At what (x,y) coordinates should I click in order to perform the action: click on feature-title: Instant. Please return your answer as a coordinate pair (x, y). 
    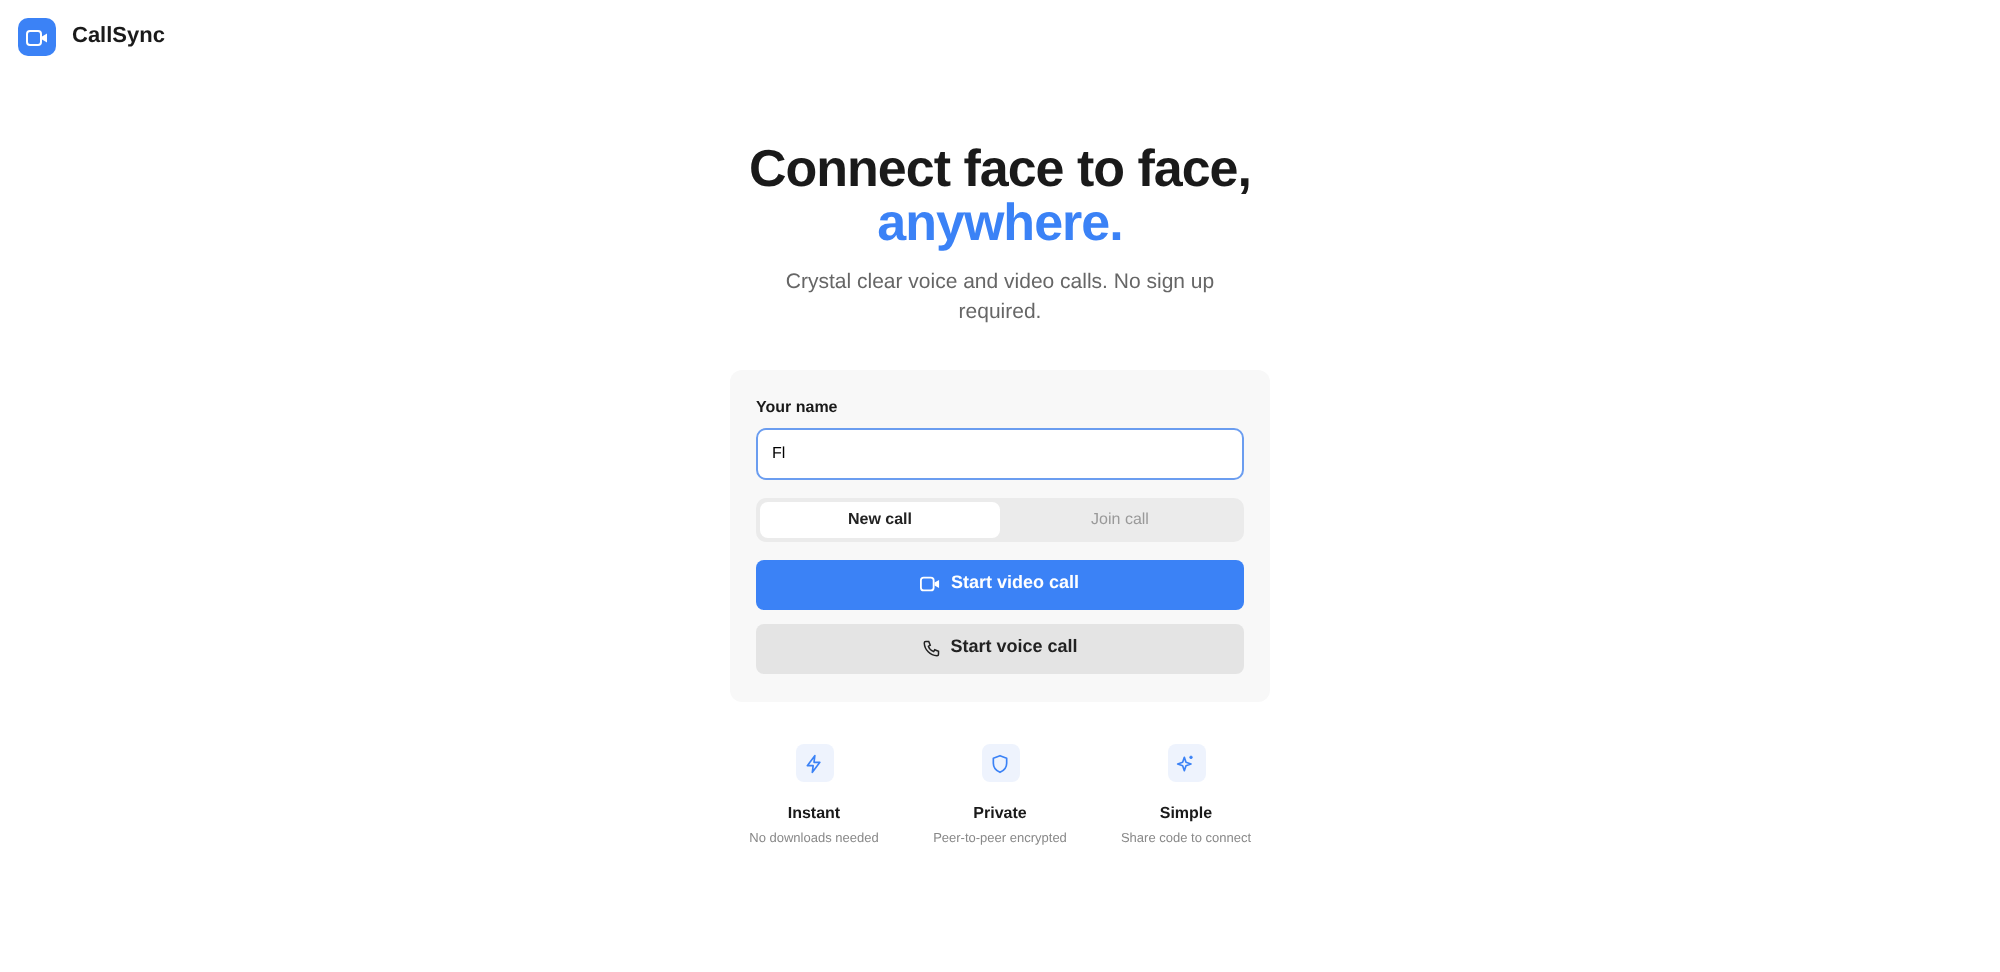
    Looking at the image, I should click on (814, 813).